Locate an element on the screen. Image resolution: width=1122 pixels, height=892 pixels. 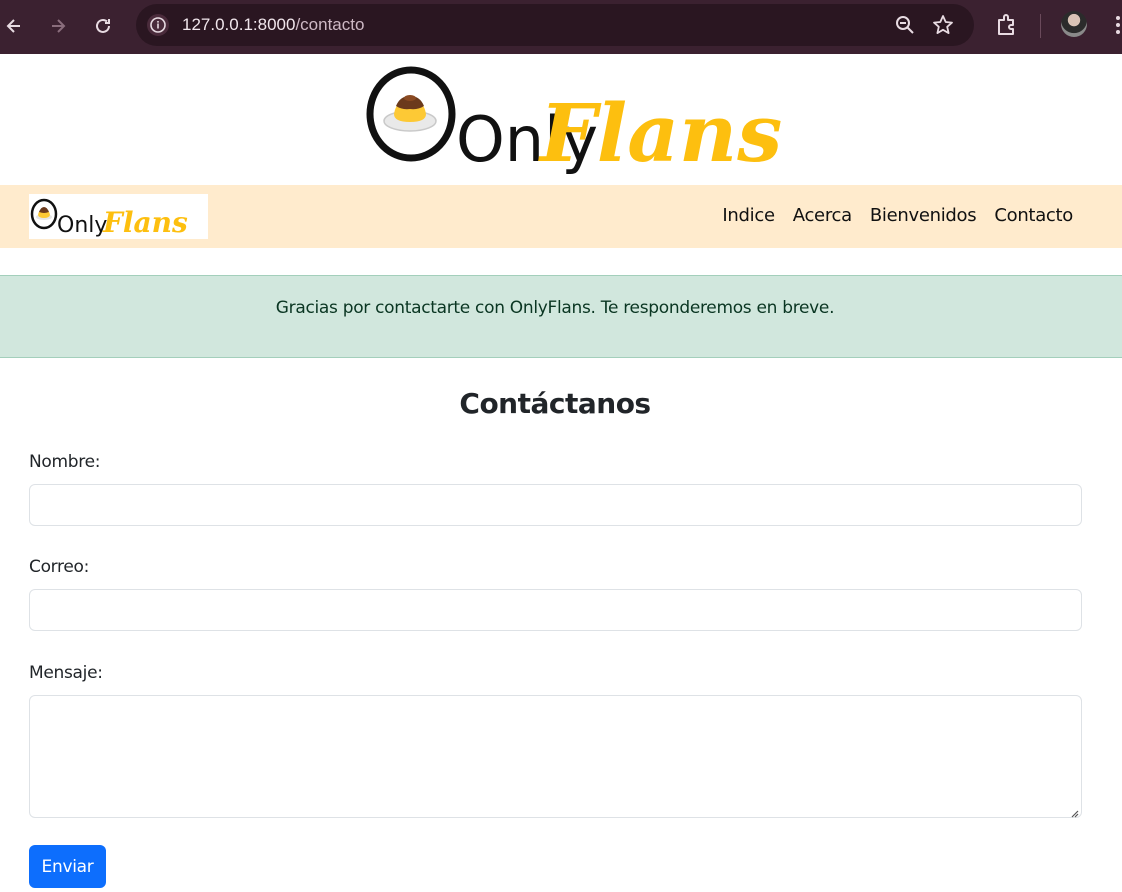
url-host: 127.0.0.1:8000 is located at coordinates (239, 24).